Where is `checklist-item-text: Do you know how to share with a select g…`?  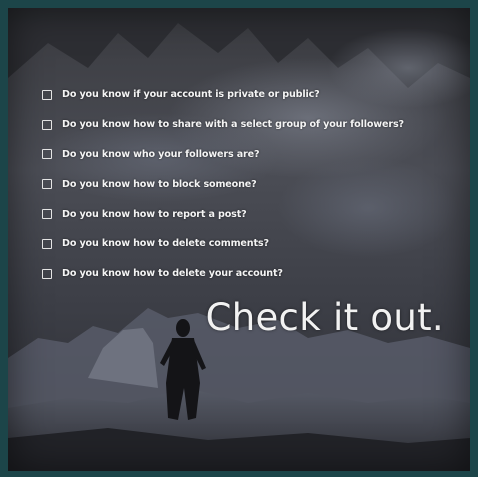
checklist-item-text: Do you know how to share with a select g… is located at coordinates (233, 125).